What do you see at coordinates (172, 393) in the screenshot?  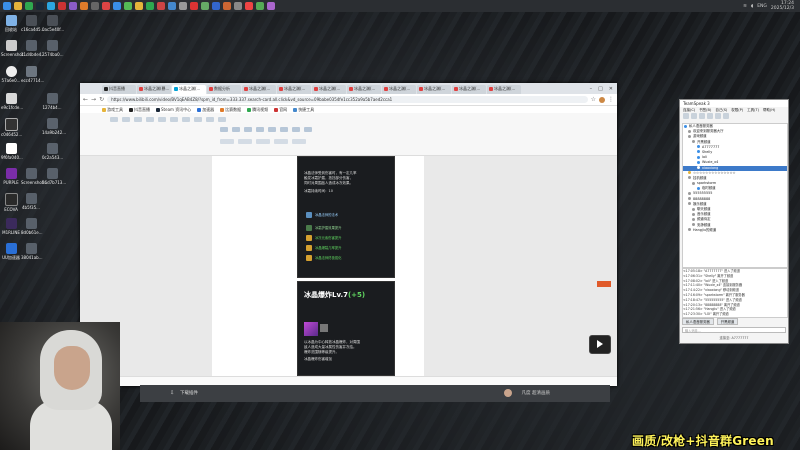 I see `download-icon: ⇩` at bounding box center [172, 393].